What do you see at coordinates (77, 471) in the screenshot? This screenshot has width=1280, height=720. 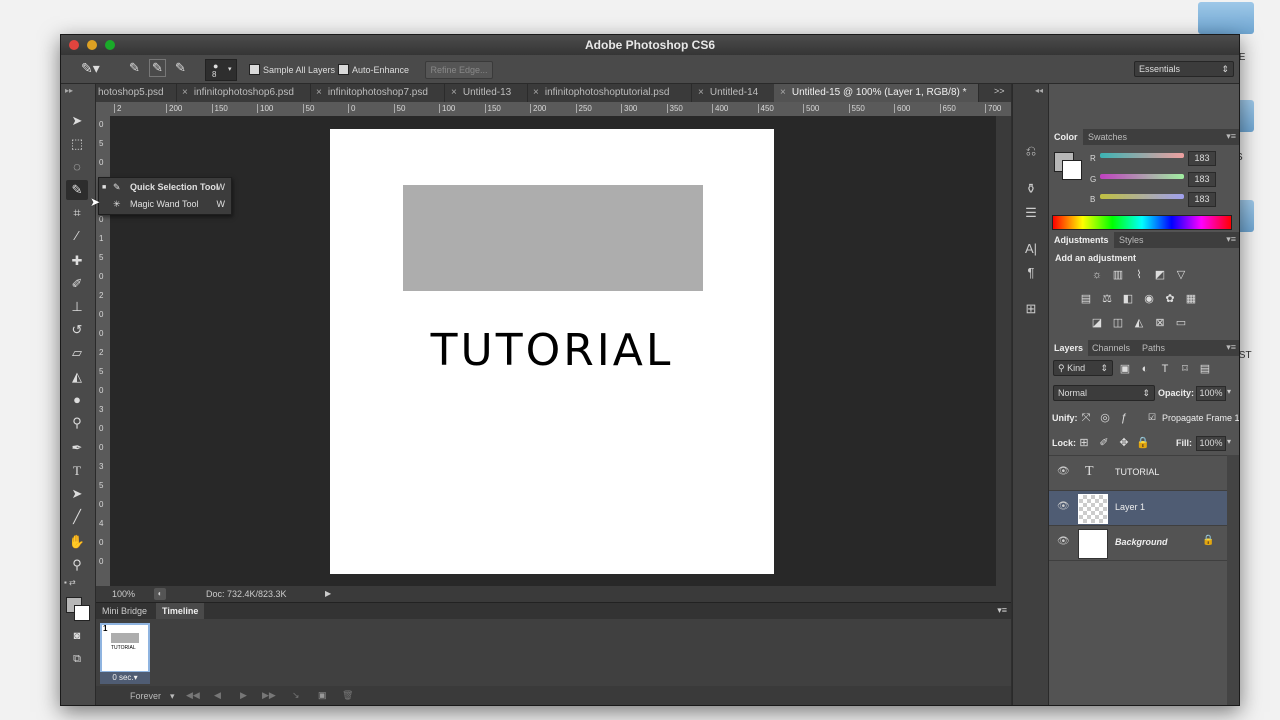 I see `type-tool-icon: T` at bounding box center [77, 471].